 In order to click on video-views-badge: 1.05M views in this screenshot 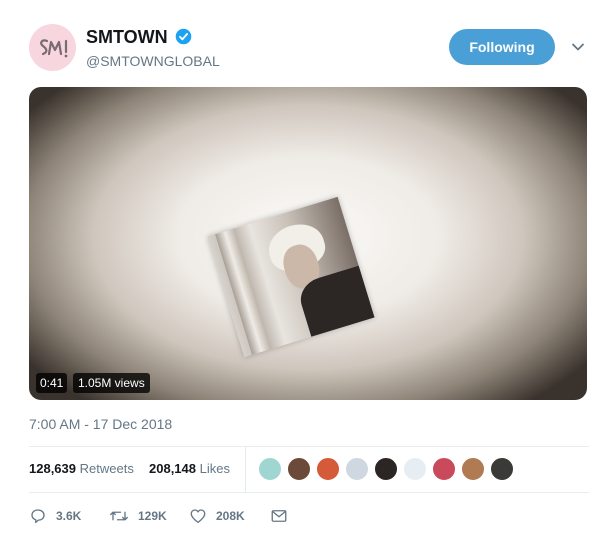, I will do `click(111, 383)`.